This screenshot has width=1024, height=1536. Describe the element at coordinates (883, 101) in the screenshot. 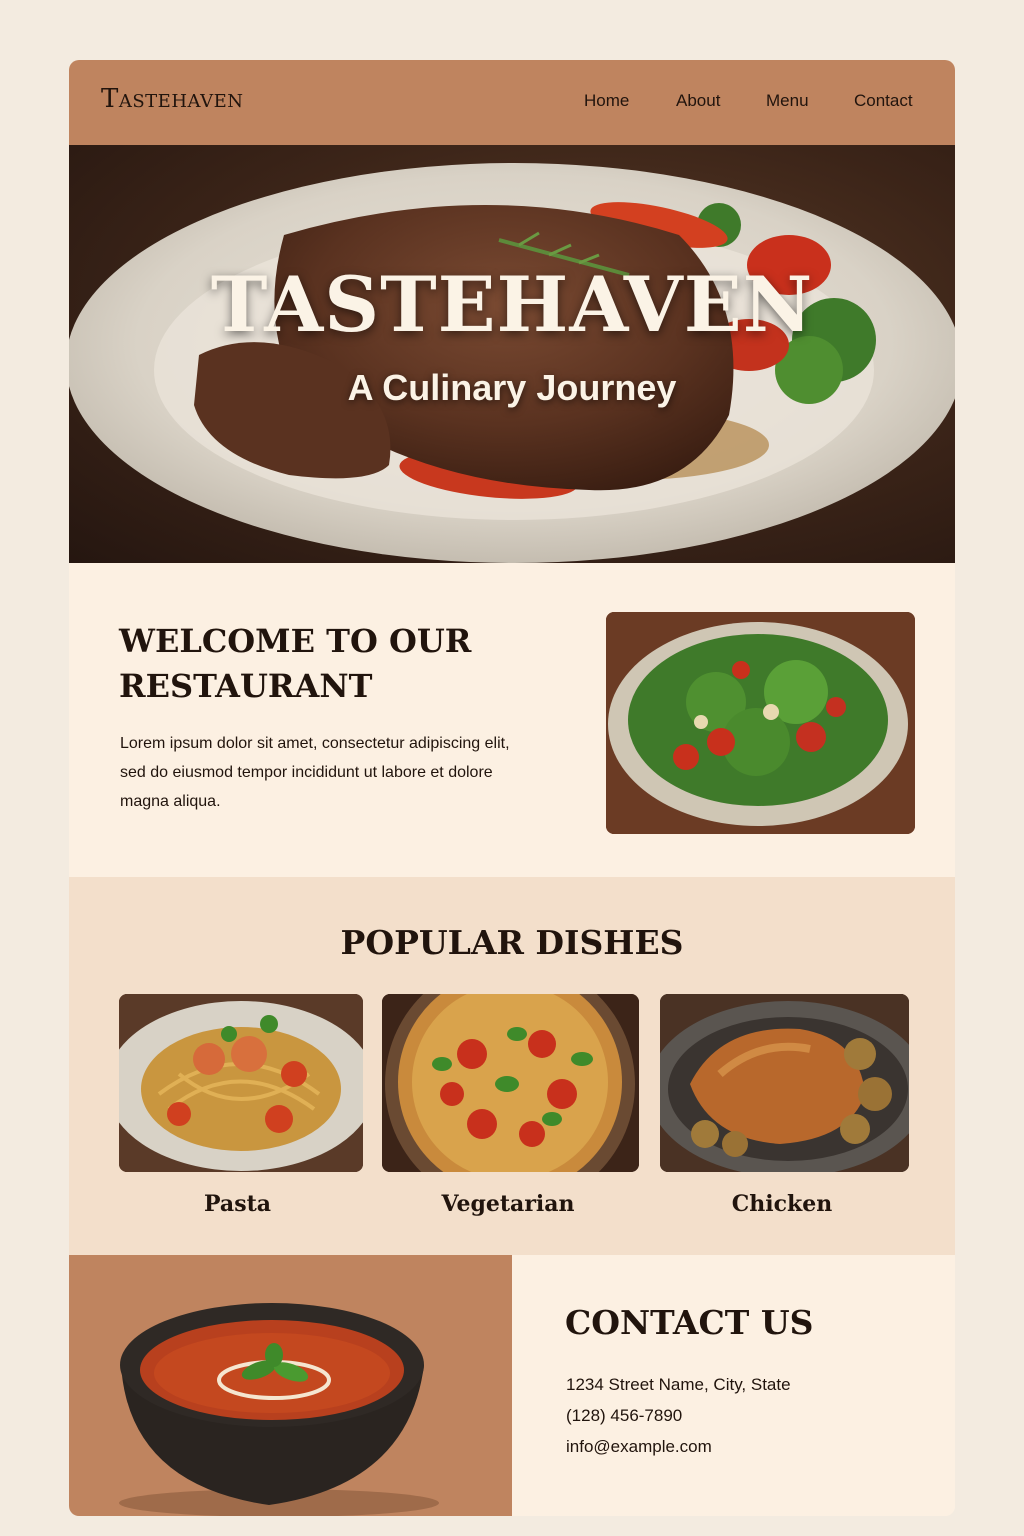

I see `nav-contact-link: Contact` at that location.